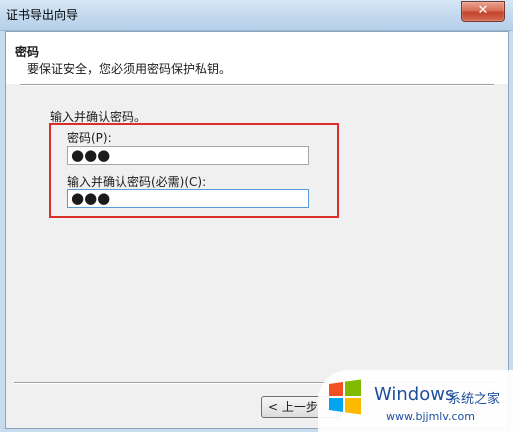 The height and width of the screenshot is (432, 513). I want to click on watermark-brand: Windows, so click(414, 394).